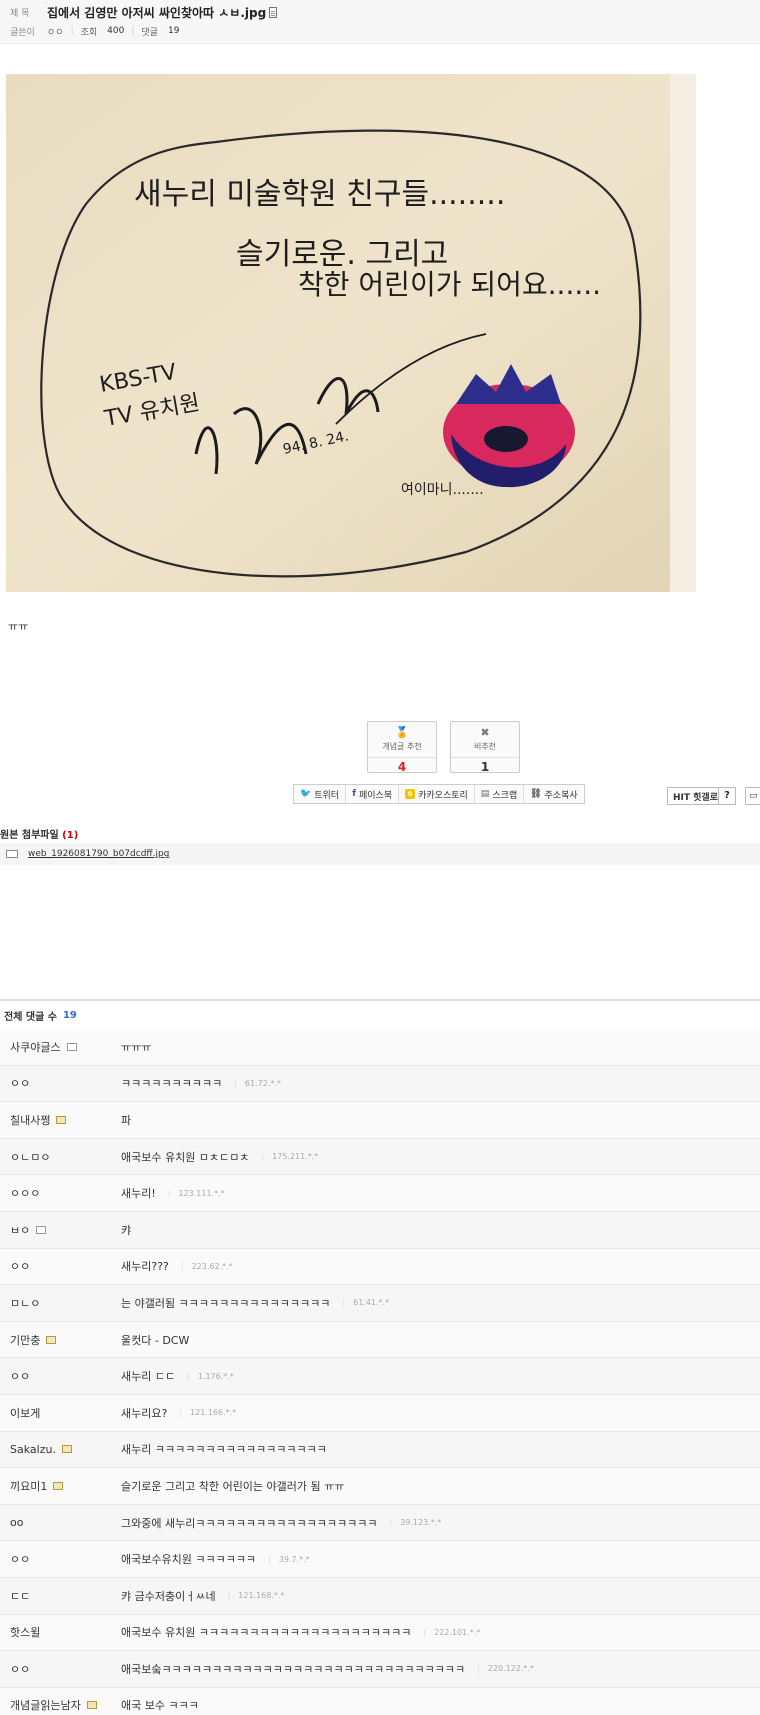  I want to click on comment-author: ㅁㄴㅇ, so click(60, 1303).